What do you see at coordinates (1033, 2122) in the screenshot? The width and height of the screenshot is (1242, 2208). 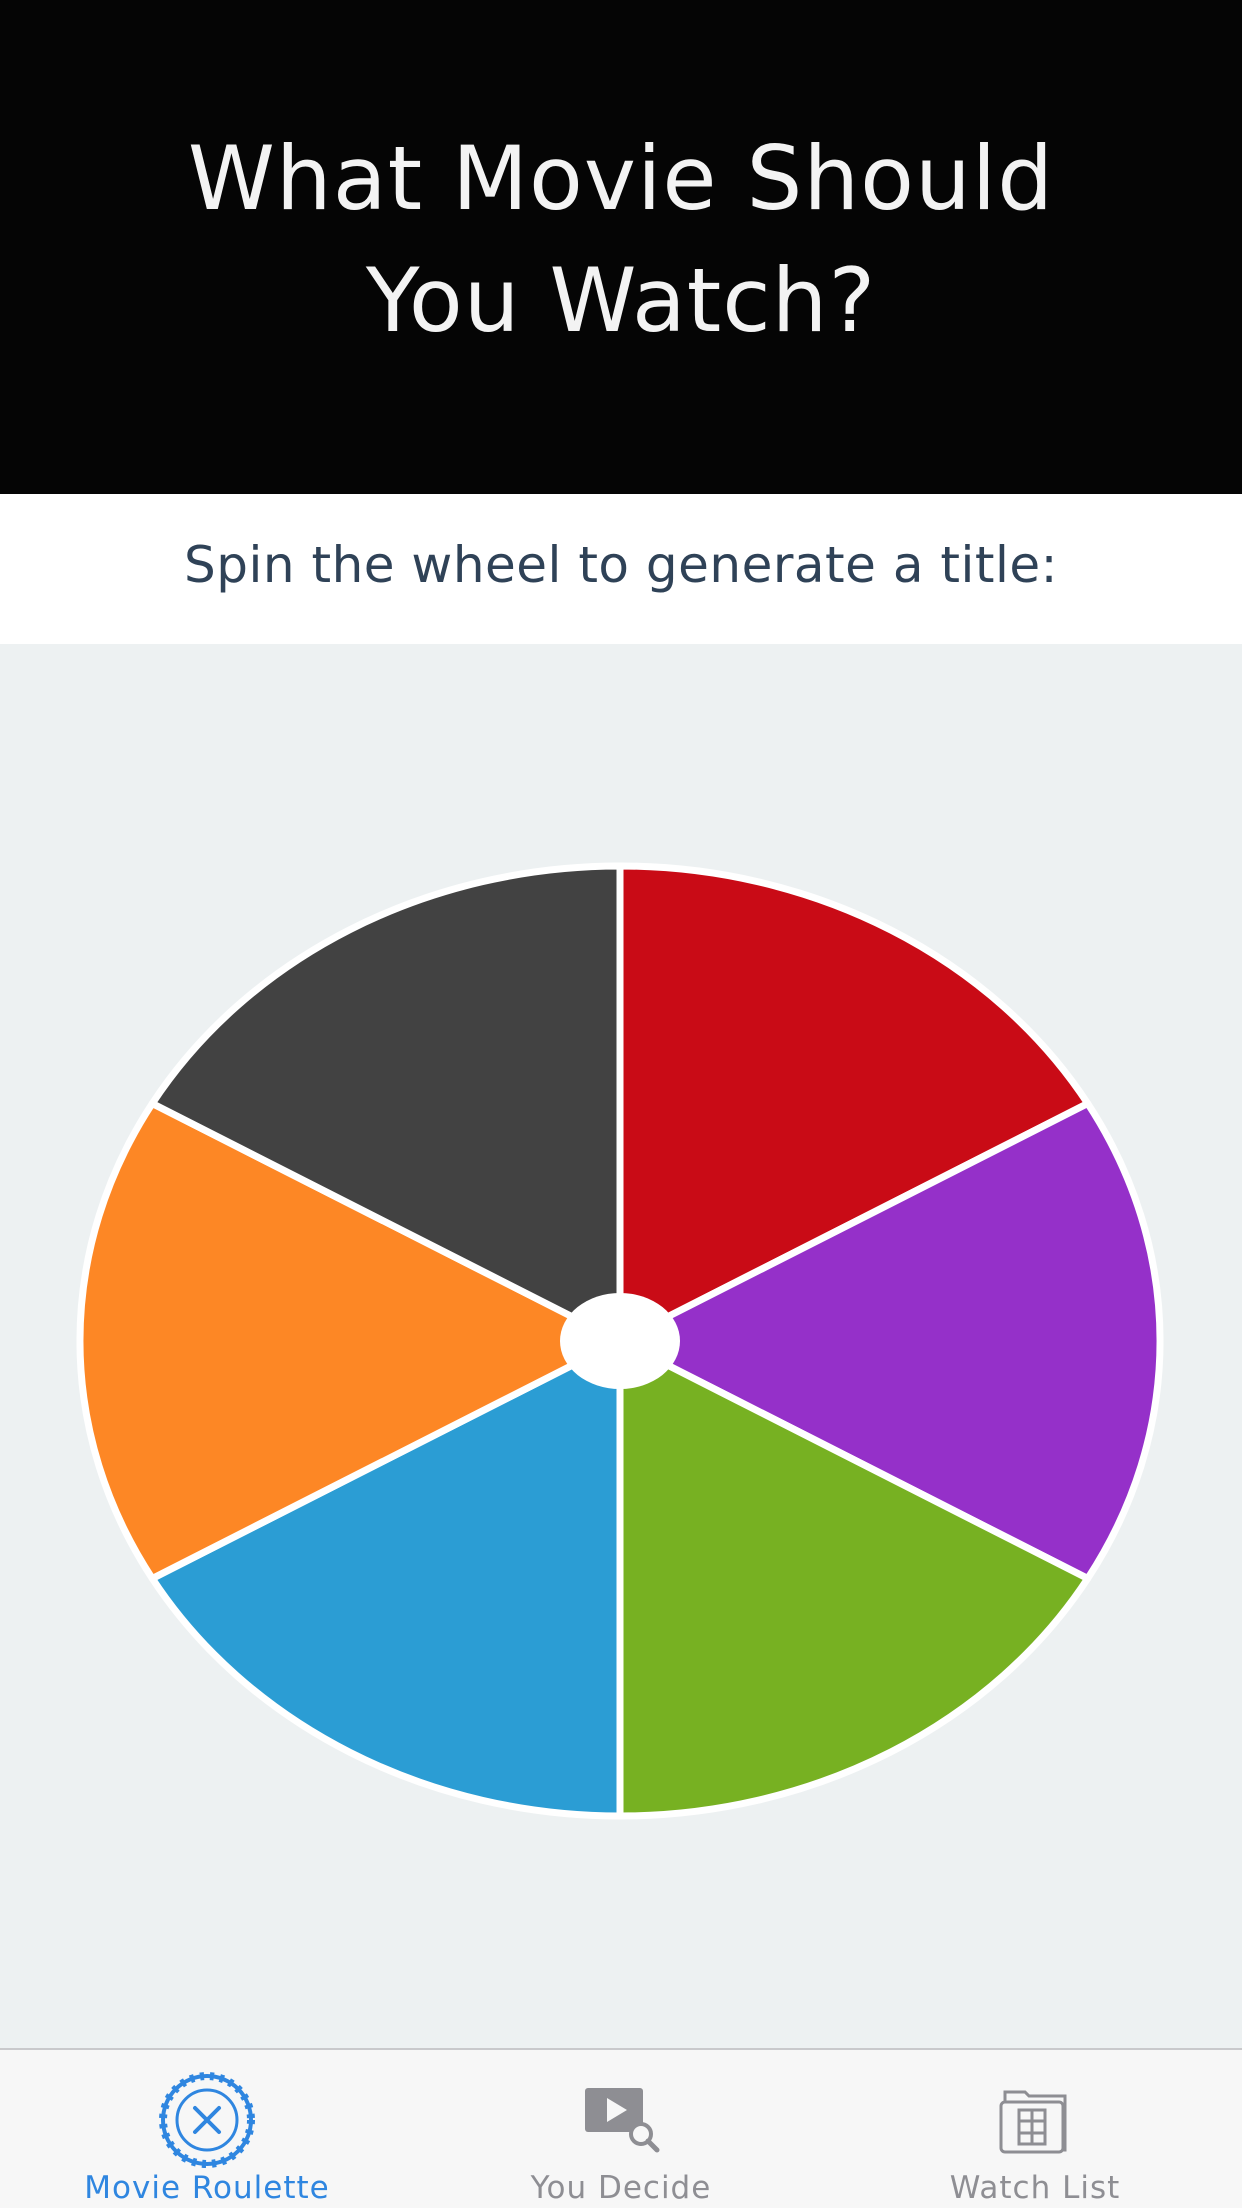 I see `film-folder-icon` at bounding box center [1033, 2122].